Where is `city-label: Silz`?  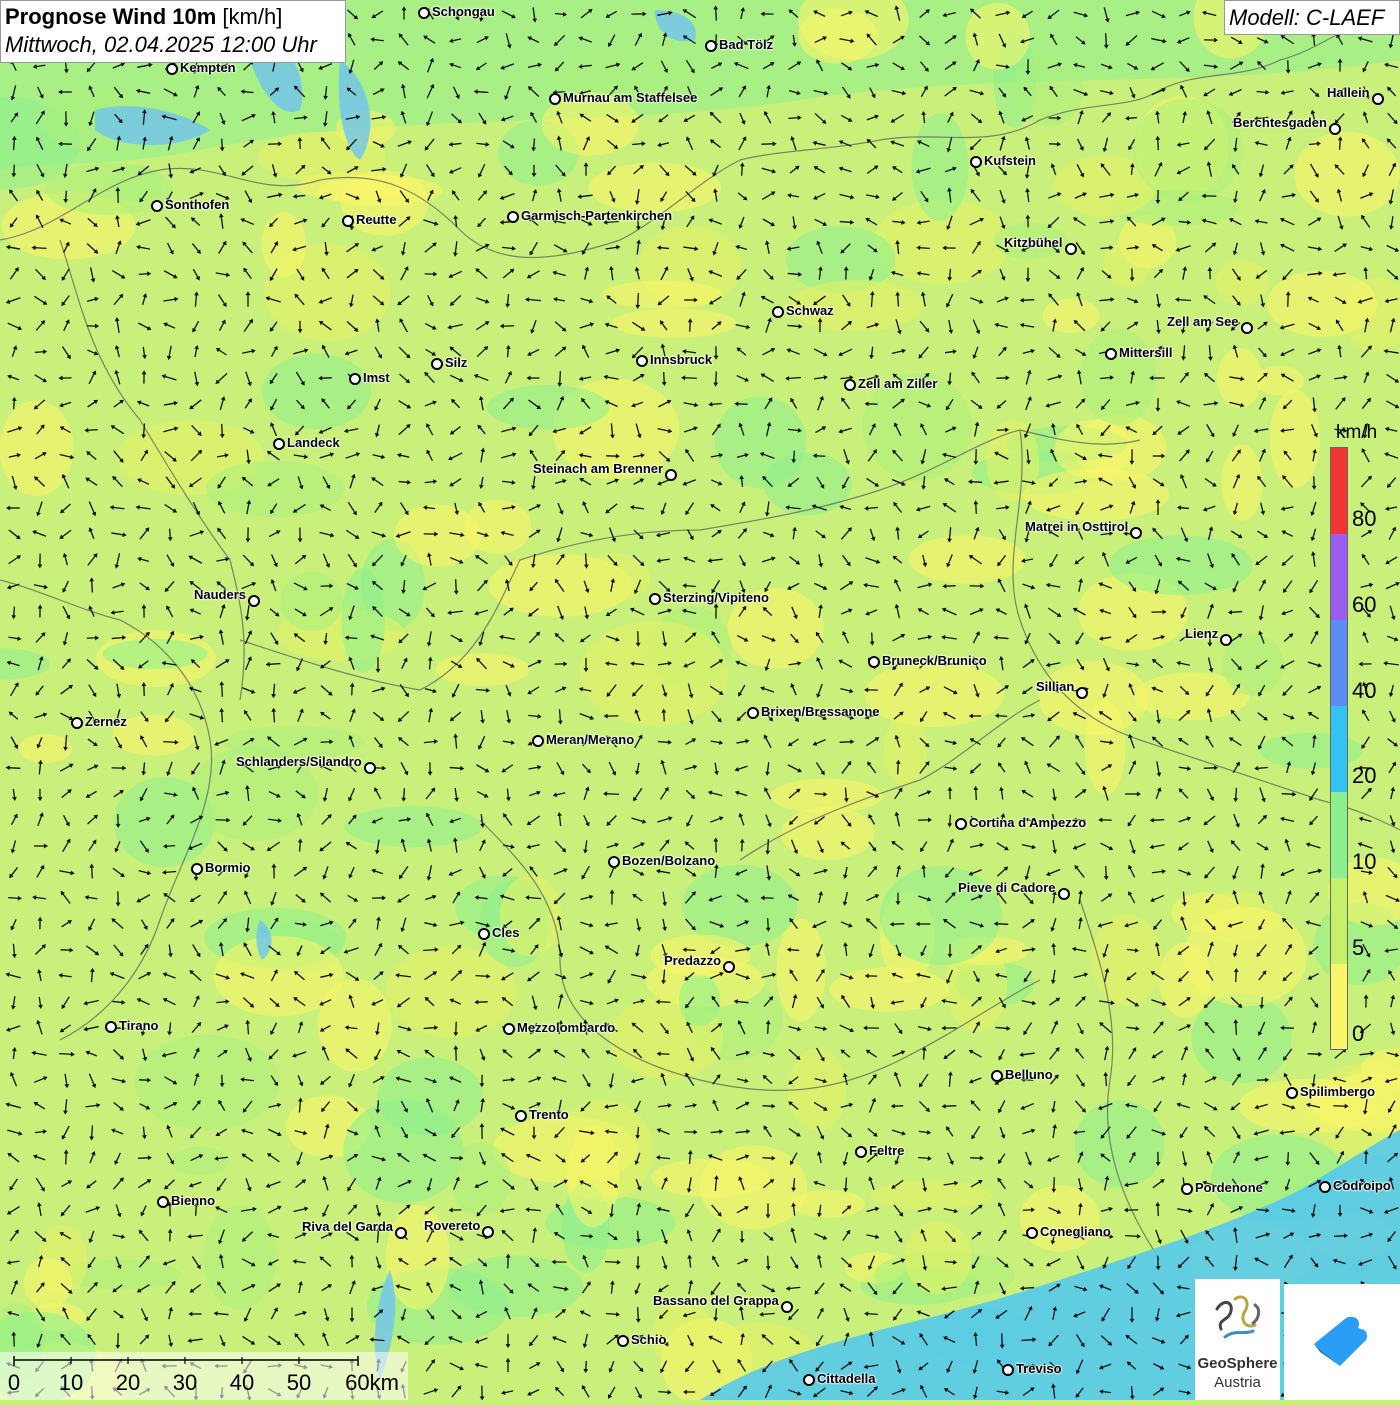
city-label: Silz is located at coordinates (456, 362).